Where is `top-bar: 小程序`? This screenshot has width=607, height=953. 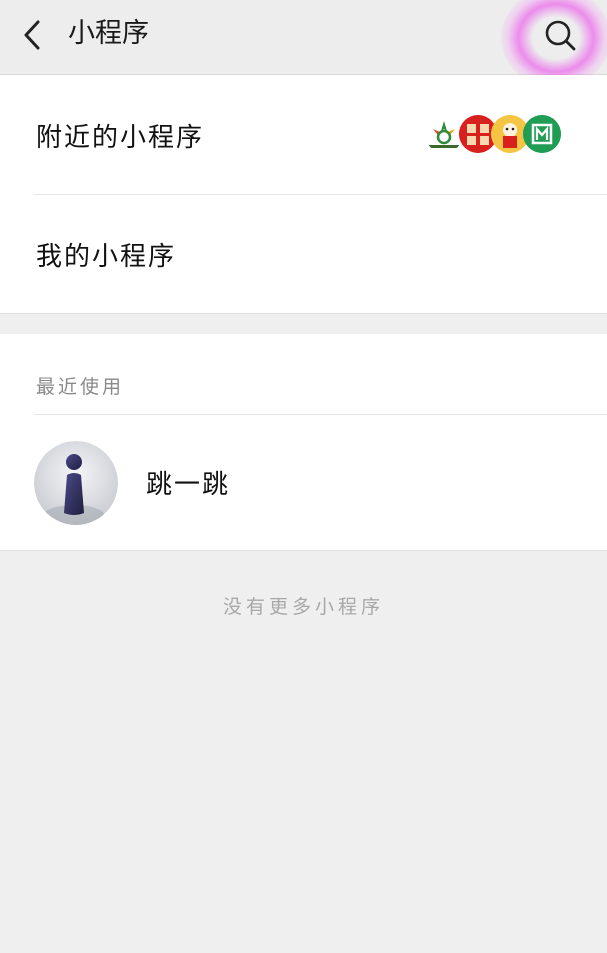
top-bar: 小程序 is located at coordinates (303, 44).